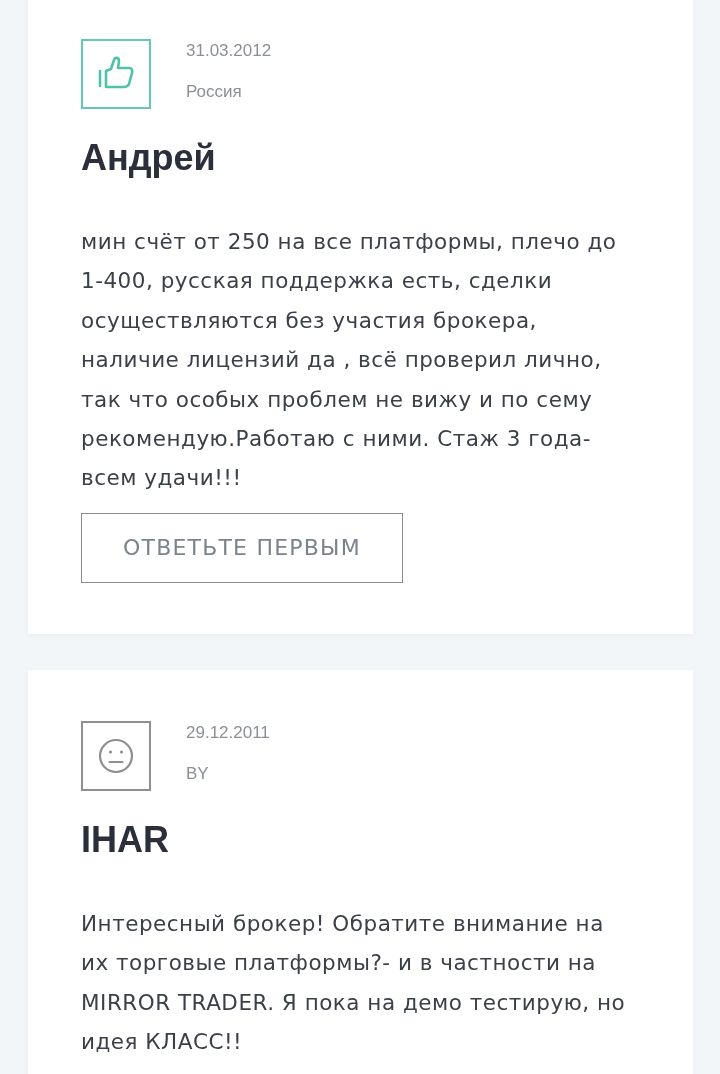  Describe the element at coordinates (148, 158) in the screenshot. I see `author-name: Андрей` at that location.